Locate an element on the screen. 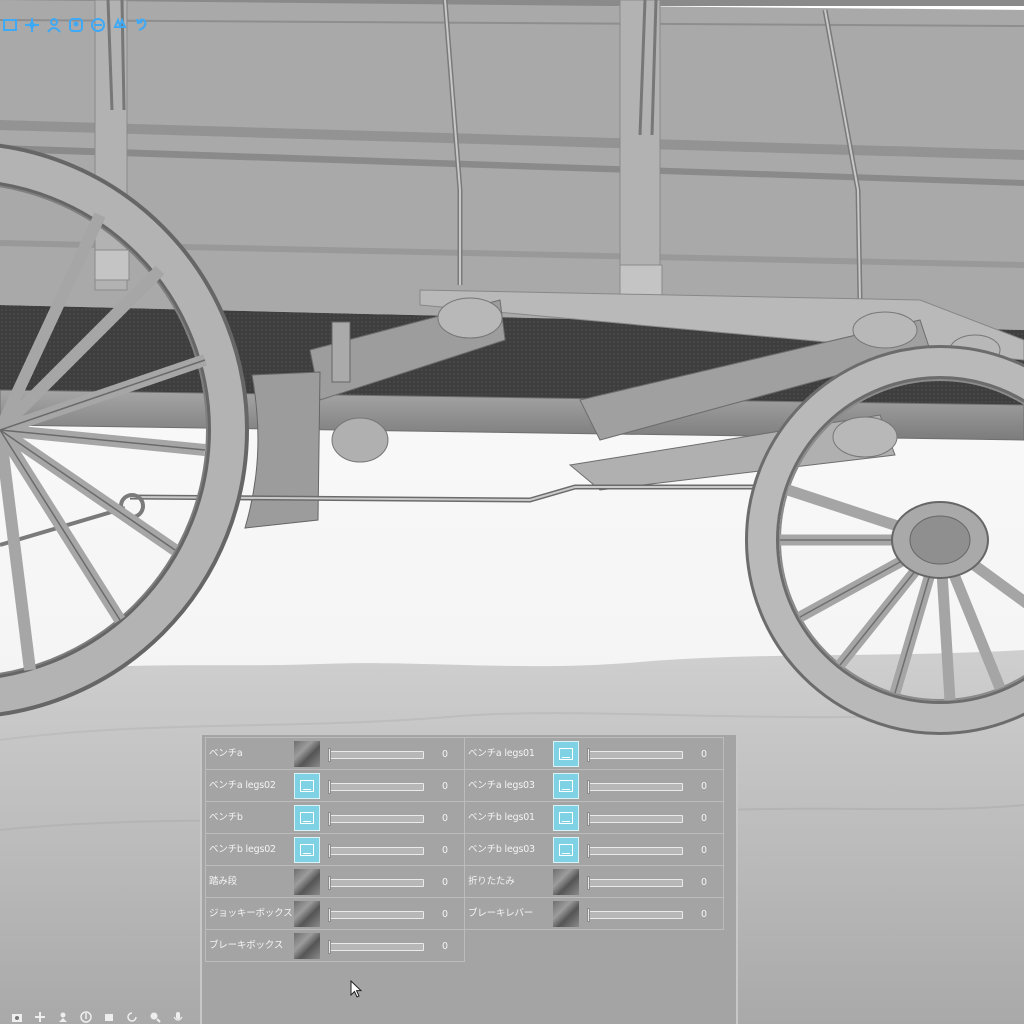 The height and width of the screenshot is (1024, 1024). morph-row: ベンチb legs03 0 is located at coordinates (594, 849).